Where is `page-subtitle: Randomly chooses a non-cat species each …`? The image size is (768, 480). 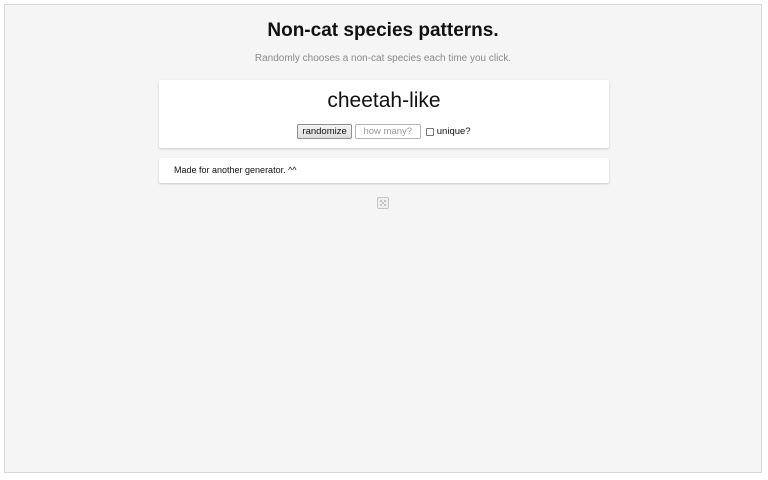 page-subtitle: Randomly chooses a non-cat species each … is located at coordinates (383, 58).